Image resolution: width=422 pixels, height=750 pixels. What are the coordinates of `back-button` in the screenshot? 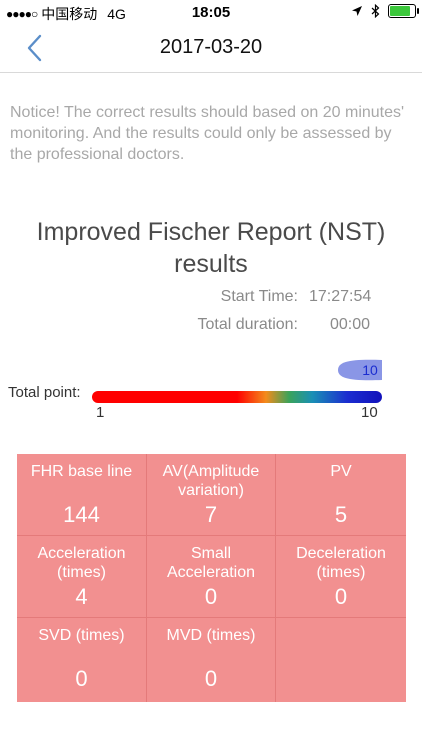 It's located at (35, 48).